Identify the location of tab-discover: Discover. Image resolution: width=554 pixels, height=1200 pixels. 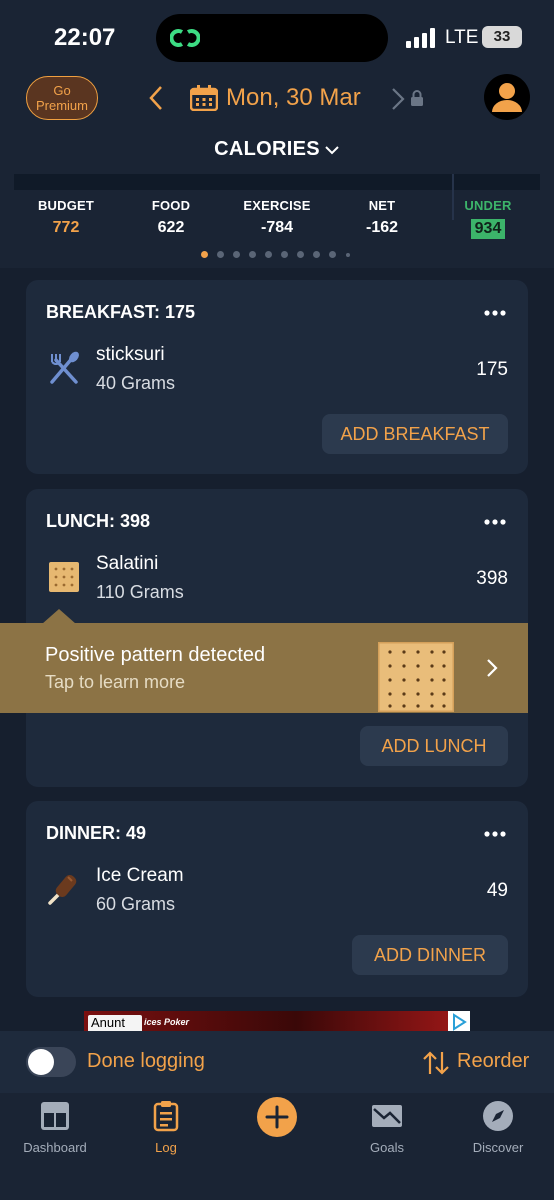
(498, 1135).